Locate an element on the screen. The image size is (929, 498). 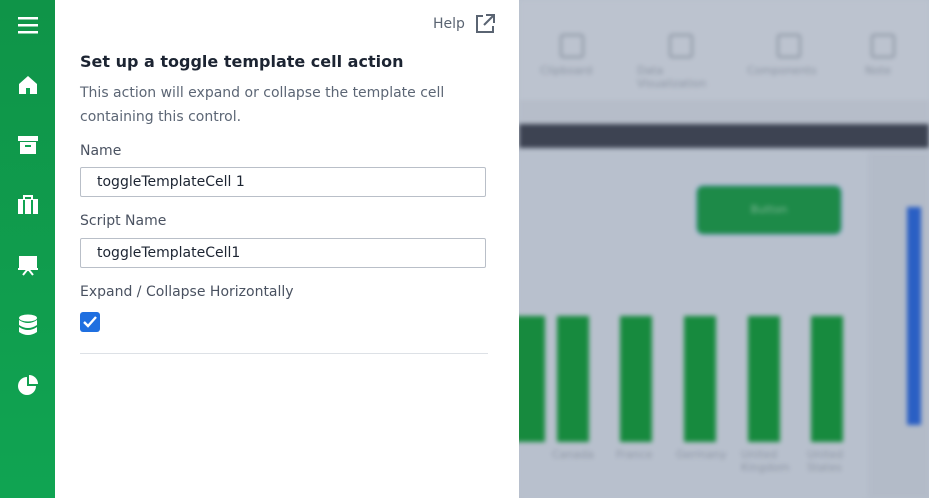
script-name-label: Script Name is located at coordinates (123, 221).